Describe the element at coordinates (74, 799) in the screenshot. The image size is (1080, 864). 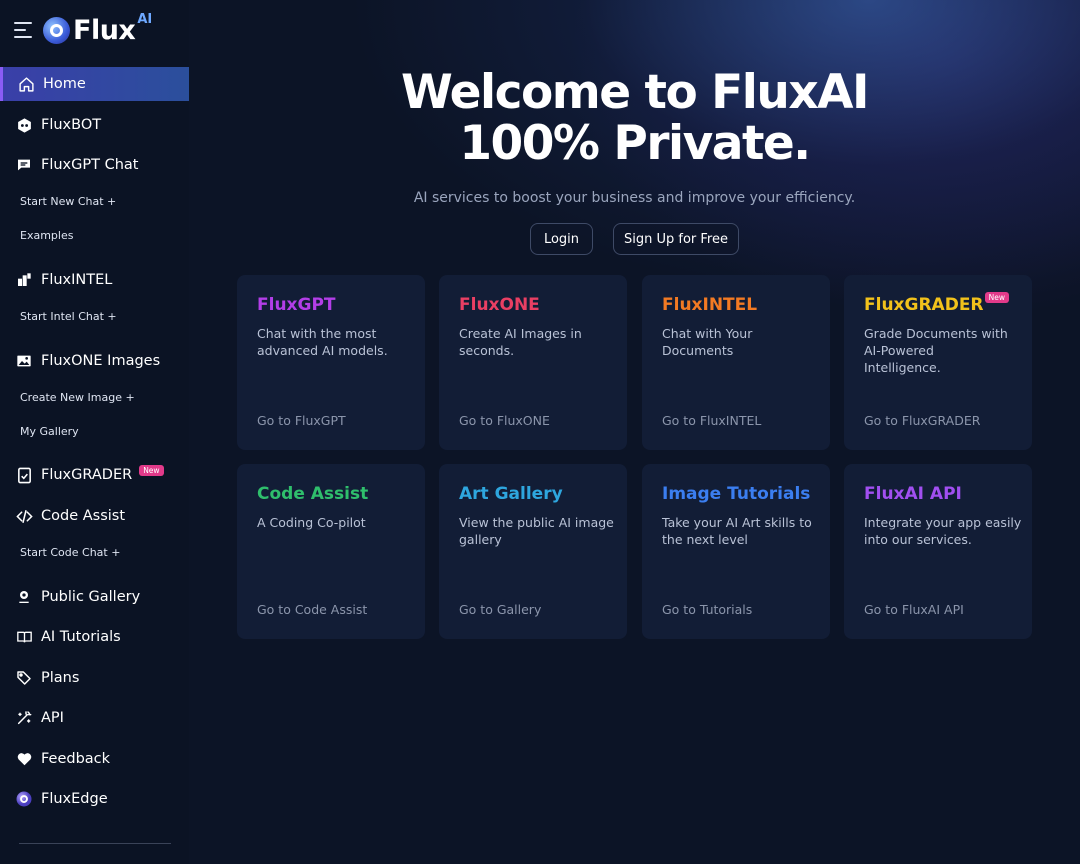
I see `sidebar-item-label: FluxEdge` at that location.